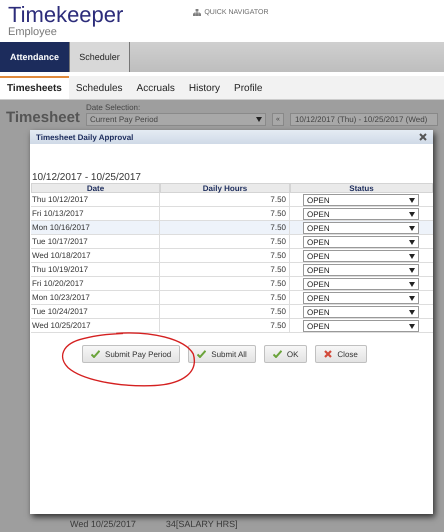 Image resolution: width=444 pixels, height=532 pixels. I want to click on dialog-button: Close, so click(341, 354).